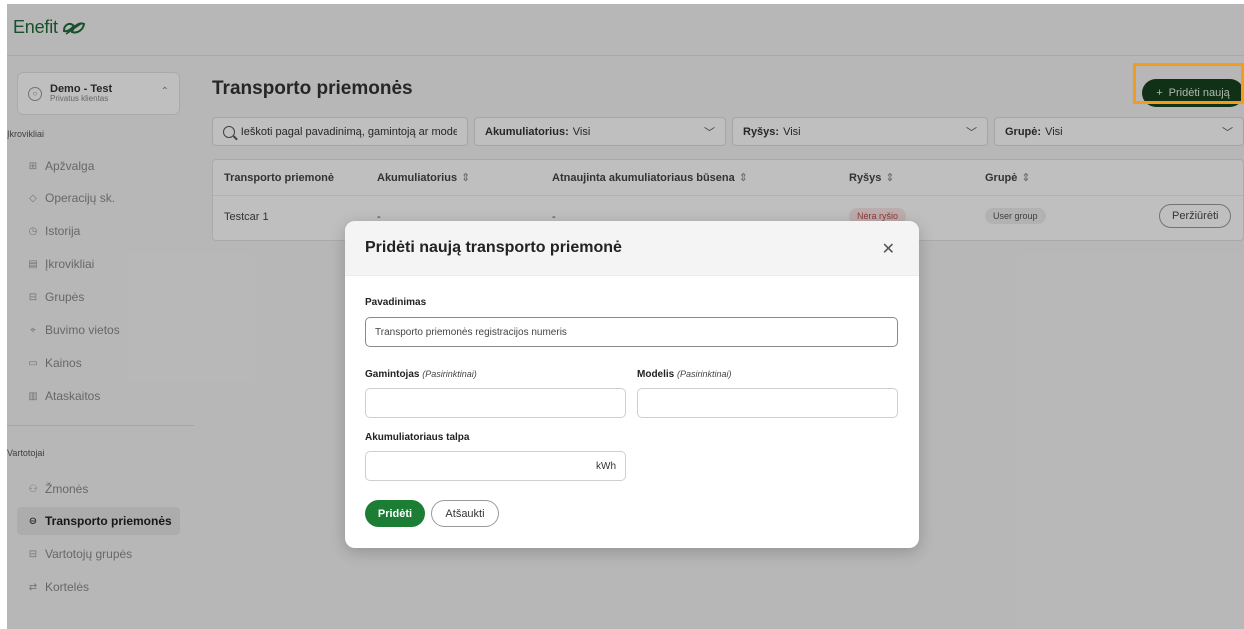 The image size is (1244, 629). Describe the element at coordinates (767, 403) in the screenshot. I see `model-input` at that location.